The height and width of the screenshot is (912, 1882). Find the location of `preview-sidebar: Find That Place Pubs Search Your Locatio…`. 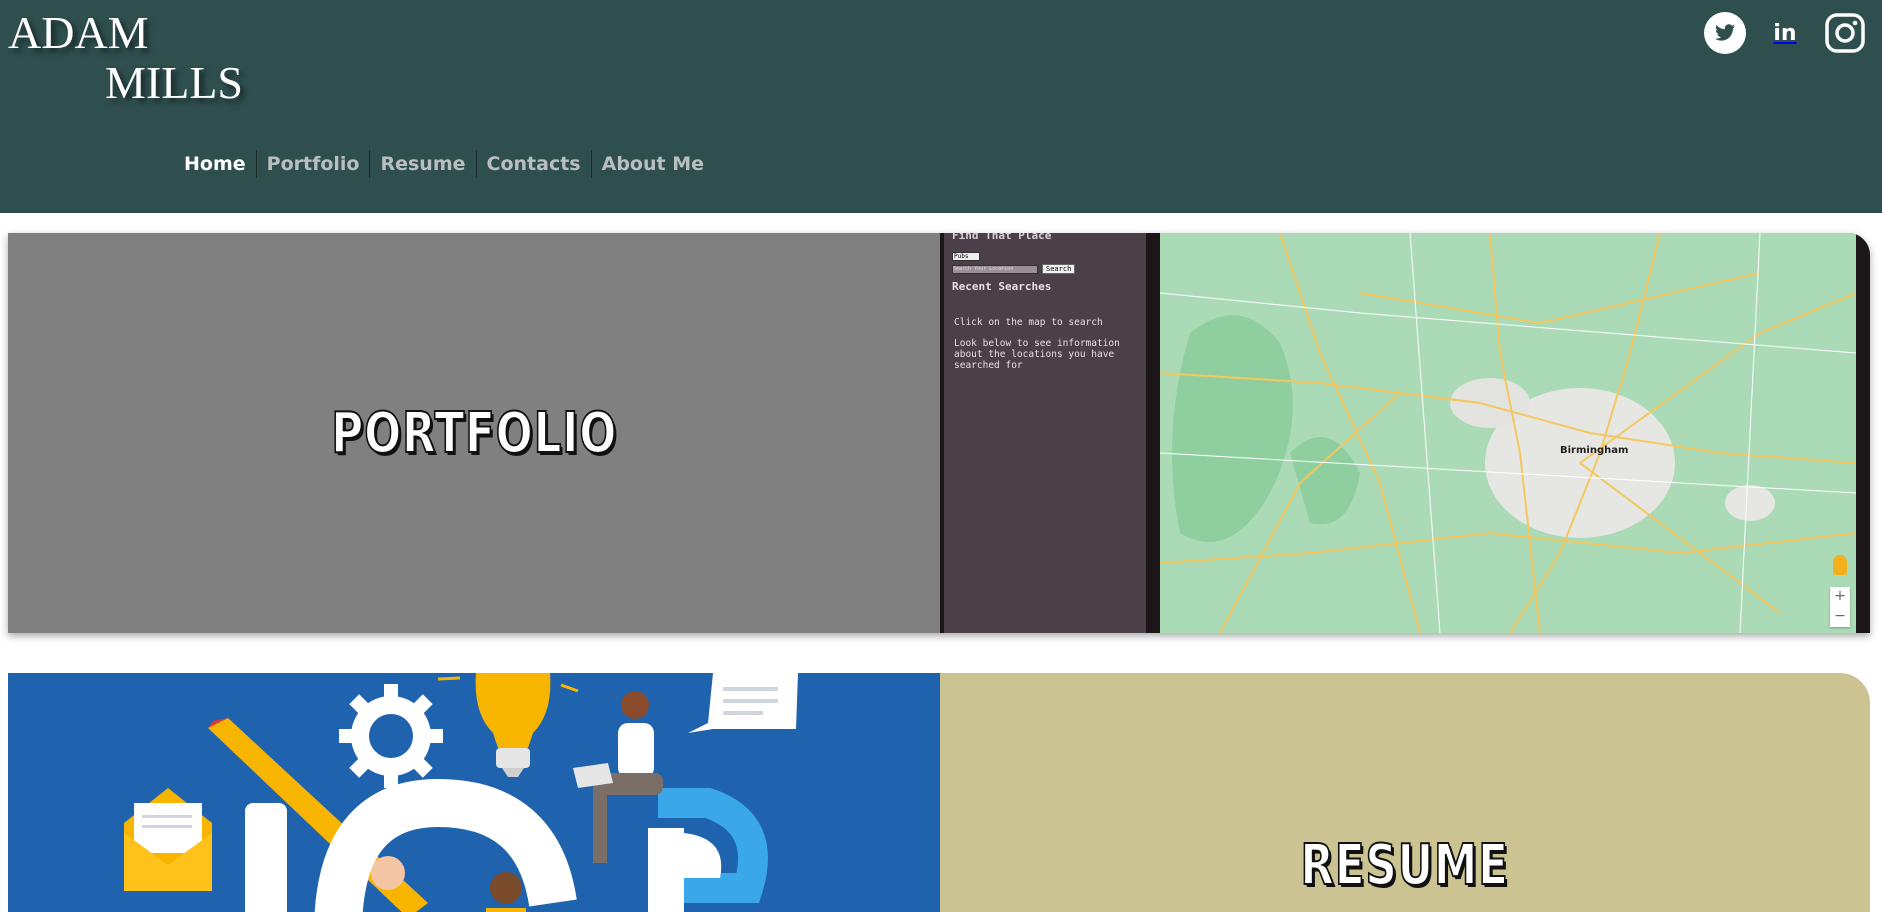

preview-sidebar: Find That Place Pubs Search Your Locatio… is located at coordinates (1045, 433).